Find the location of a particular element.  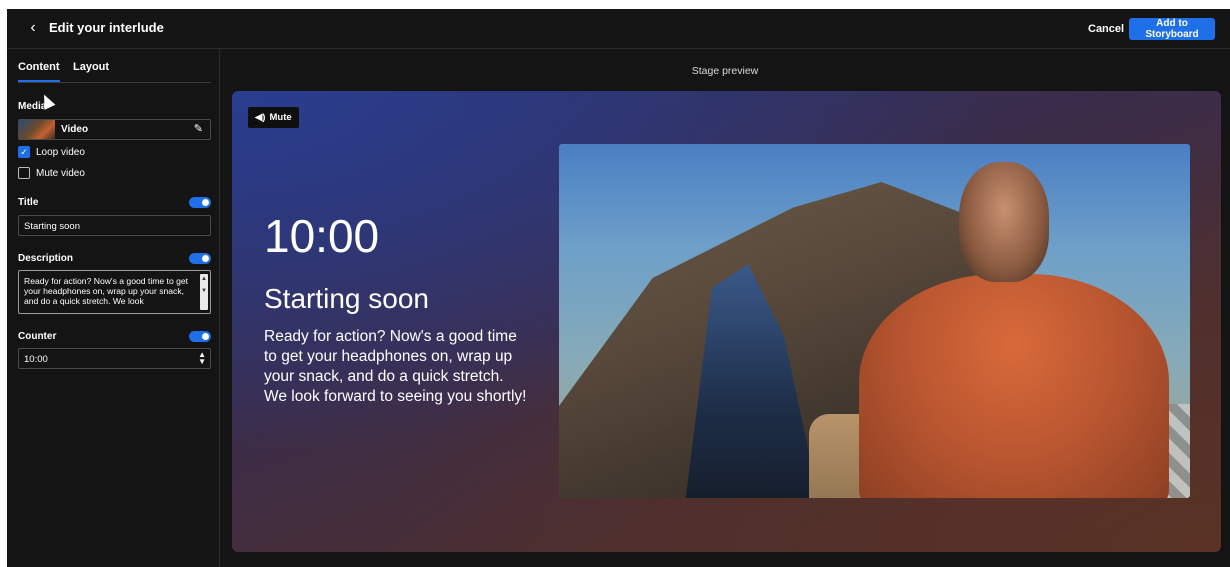

media-type-label: Video is located at coordinates (75, 129).